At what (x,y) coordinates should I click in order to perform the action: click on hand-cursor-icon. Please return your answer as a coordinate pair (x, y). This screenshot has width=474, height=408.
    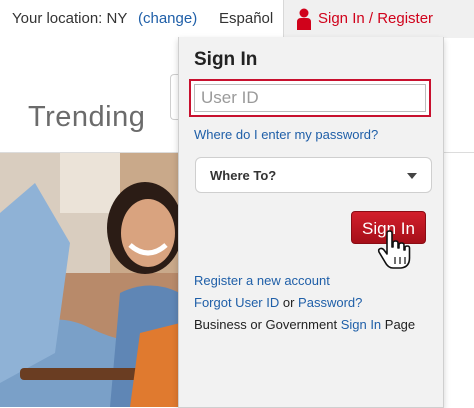
    Looking at the image, I should click on (394, 249).